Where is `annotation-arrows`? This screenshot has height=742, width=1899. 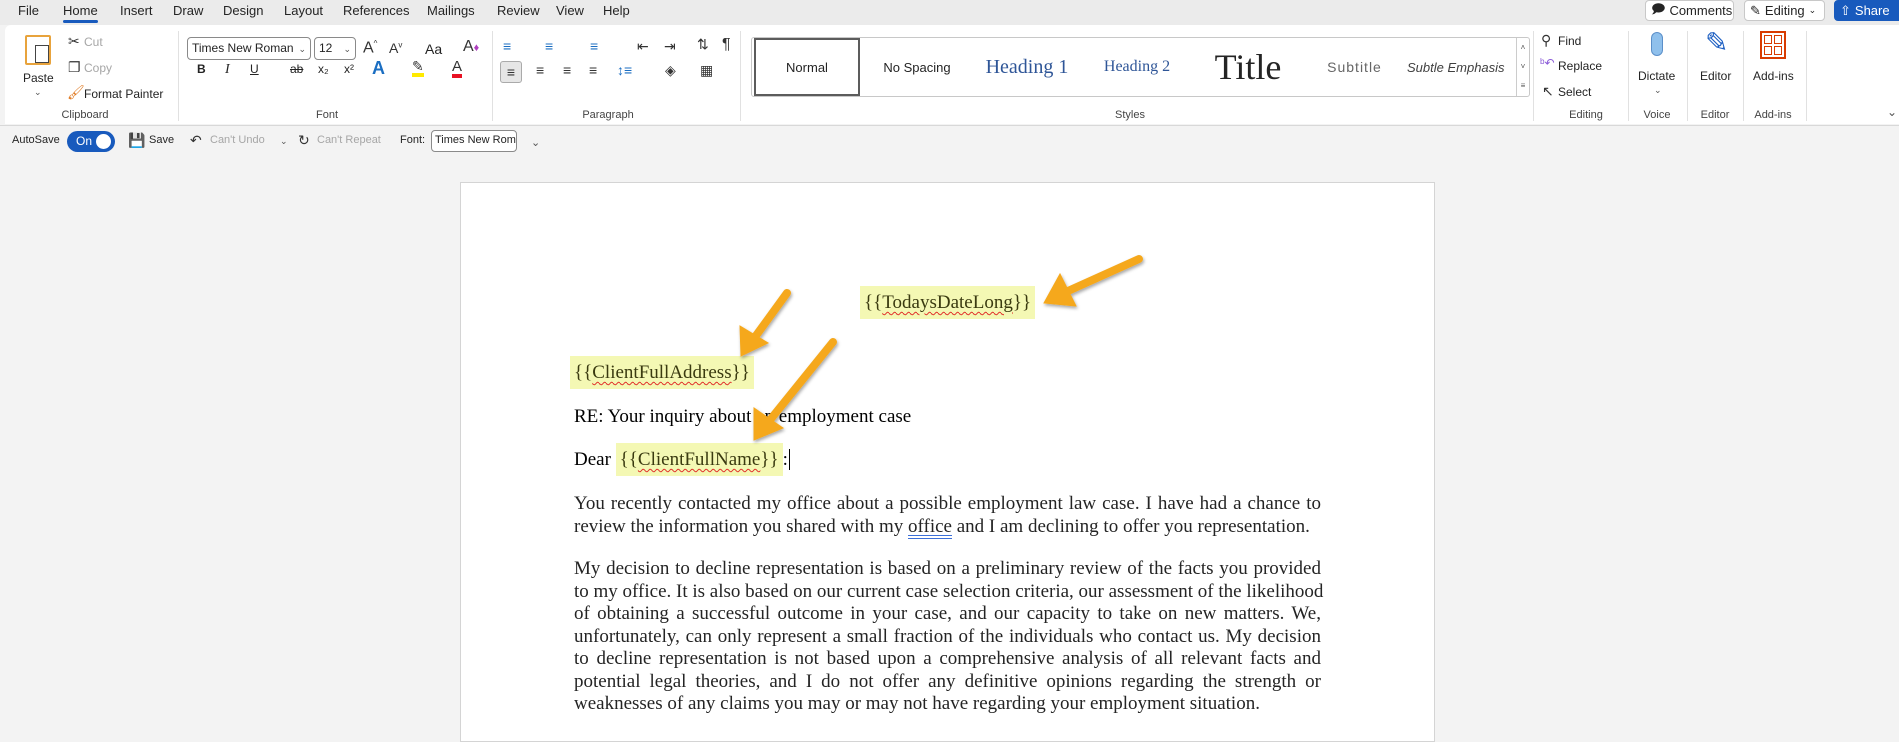
annotation-arrows is located at coordinates (941, 348).